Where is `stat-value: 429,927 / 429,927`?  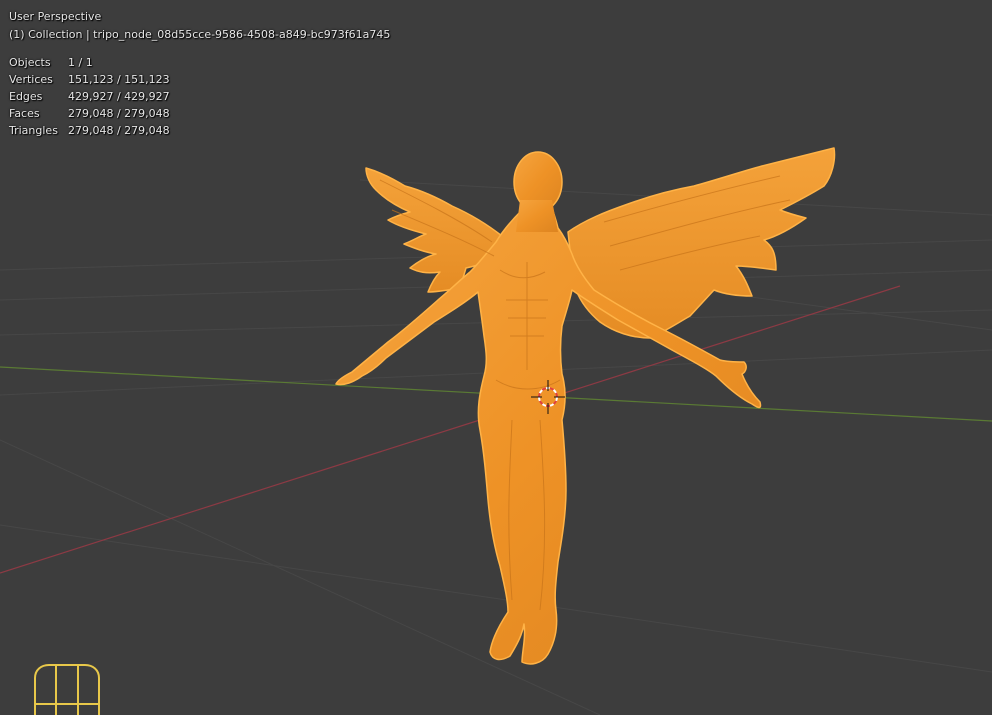 stat-value: 429,927 / 429,927 is located at coordinates (119, 96).